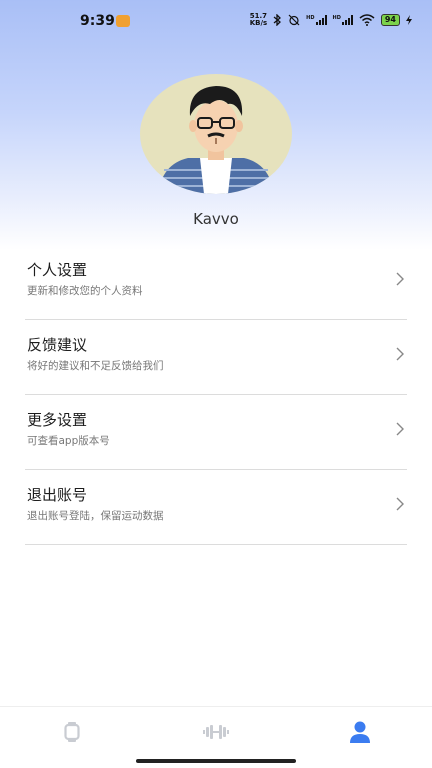 The image size is (432, 768). What do you see at coordinates (216, 357) in the screenshot?
I see `menu-item-feedback: 反馈建议 将好的建议和不足反馈给我们` at bounding box center [216, 357].